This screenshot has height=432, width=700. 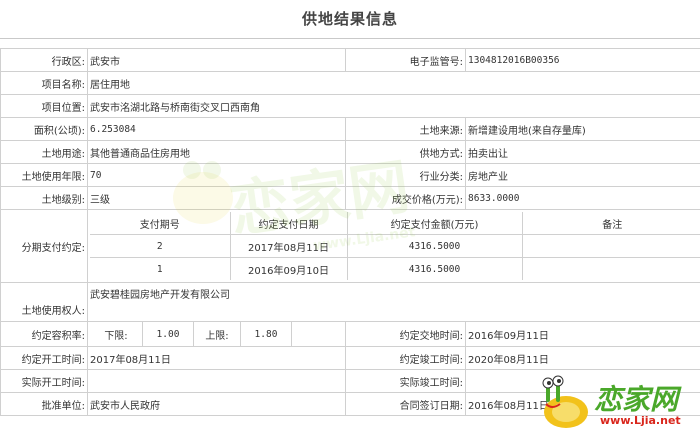 What do you see at coordinates (266, 334) in the screenshot?
I see `upper-value: 1.80` at bounding box center [266, 334].